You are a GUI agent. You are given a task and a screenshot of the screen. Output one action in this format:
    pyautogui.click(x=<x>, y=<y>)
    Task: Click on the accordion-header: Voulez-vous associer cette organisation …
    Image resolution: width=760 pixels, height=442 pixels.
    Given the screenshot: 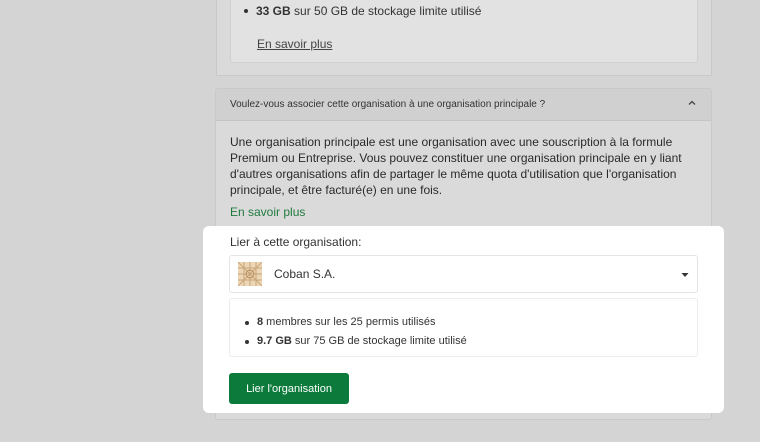 What is the action you would take?
    pyautogui.click(x=463, y=105)
    